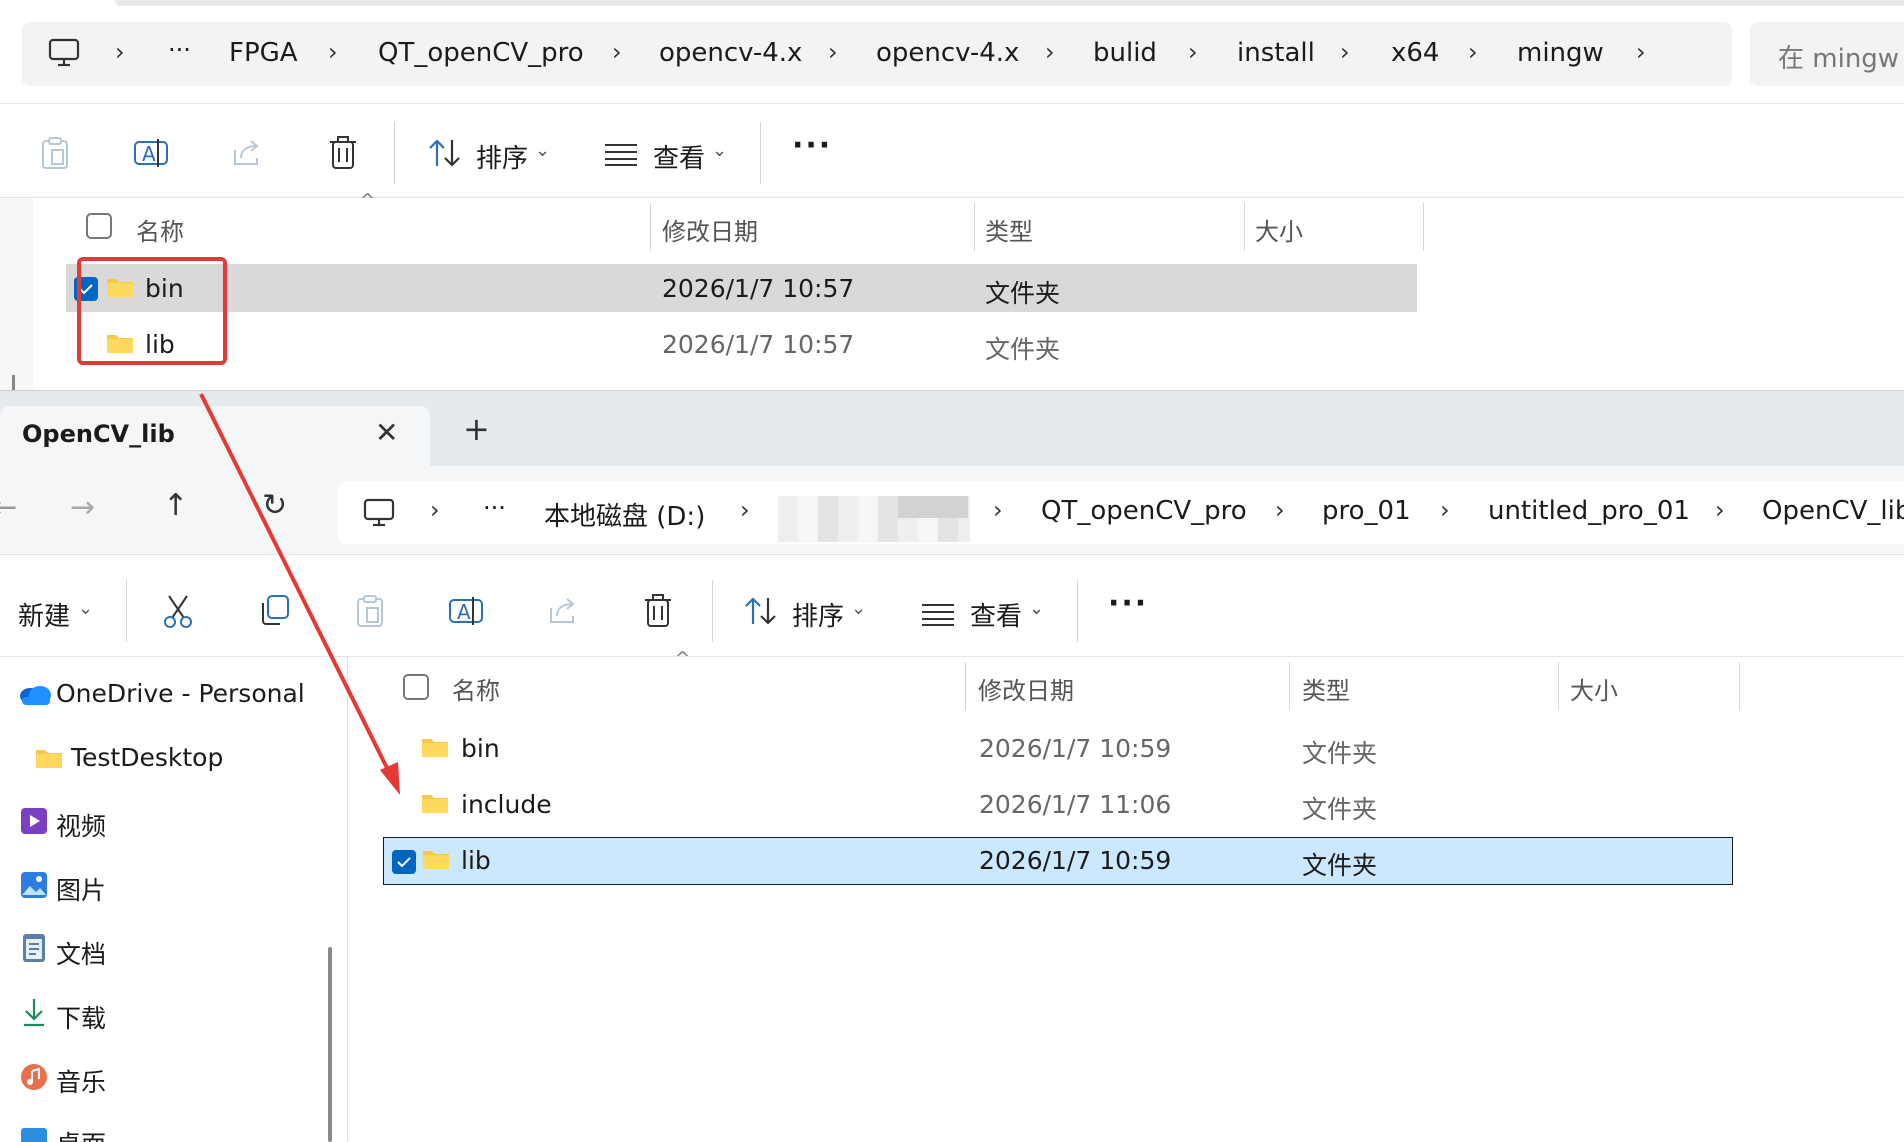 Image resolution: width=1904 pixels, height=1142 pixels. What do you see at coordinates (34, 821) in the screenshot?
I see `video-icon` at bounding box center [34, 821].